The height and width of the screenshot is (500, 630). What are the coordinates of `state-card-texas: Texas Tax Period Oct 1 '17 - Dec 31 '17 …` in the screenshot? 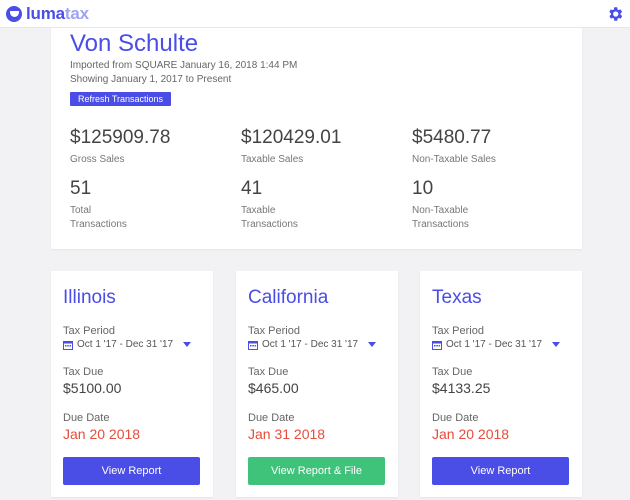 It's located at (501, 384).